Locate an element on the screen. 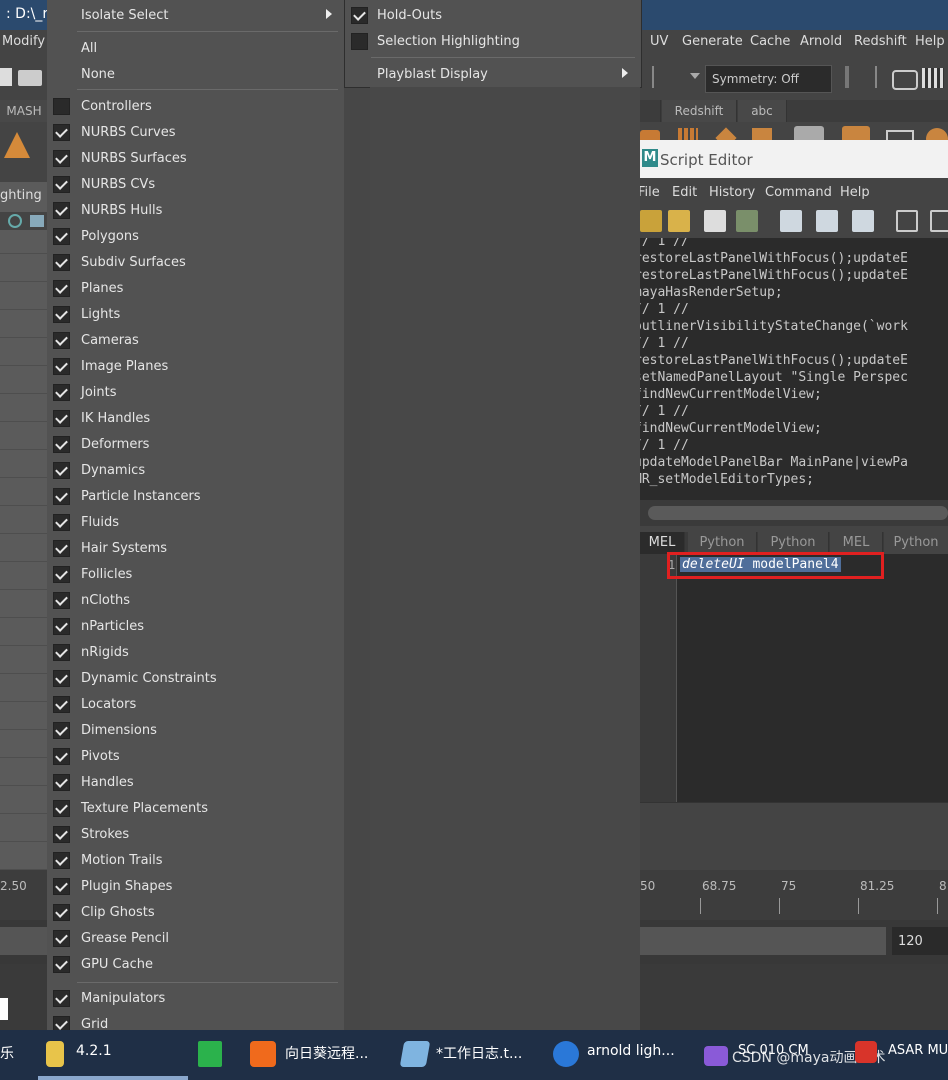  shelf-tab-abc: abc is located at coordinates (762, 111).